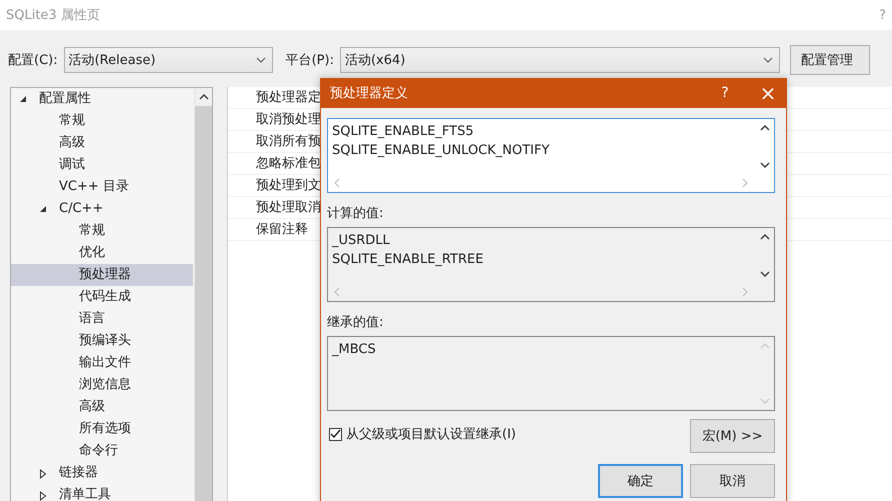 The image size is (892, 501). Describe the element at coordinates (361, 241) in the screenshot. I see `computed-value-text: _USRDLL` at that location.